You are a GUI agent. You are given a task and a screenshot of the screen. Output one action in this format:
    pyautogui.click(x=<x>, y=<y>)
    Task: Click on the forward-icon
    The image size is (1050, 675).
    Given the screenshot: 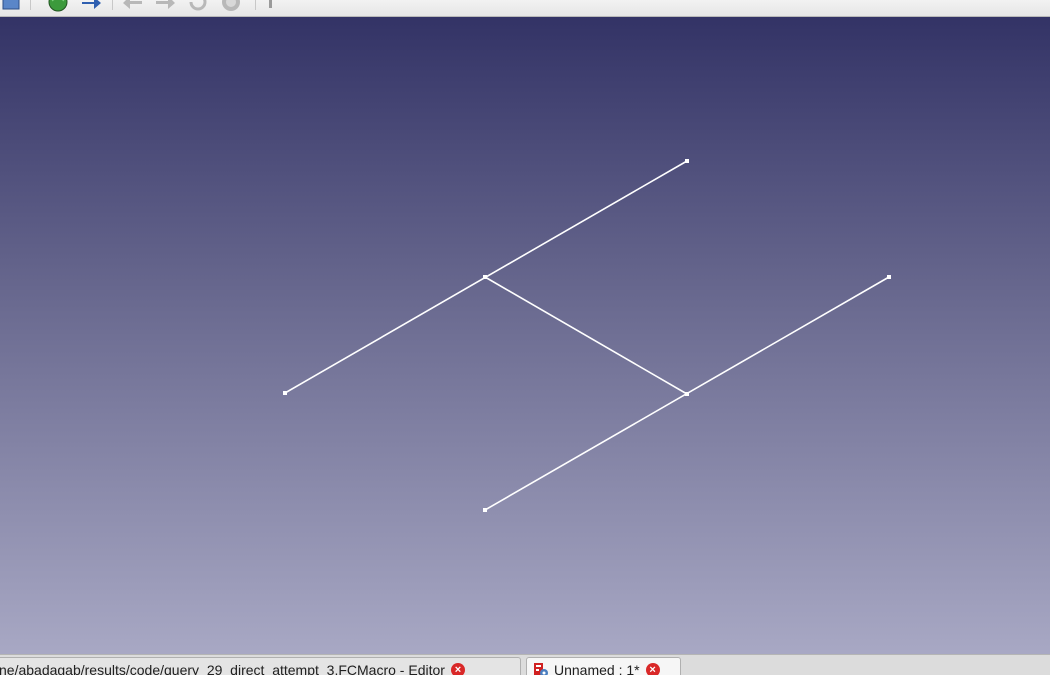 What is the action you would take?
    pyautogui.click(x=165, y=8)
    